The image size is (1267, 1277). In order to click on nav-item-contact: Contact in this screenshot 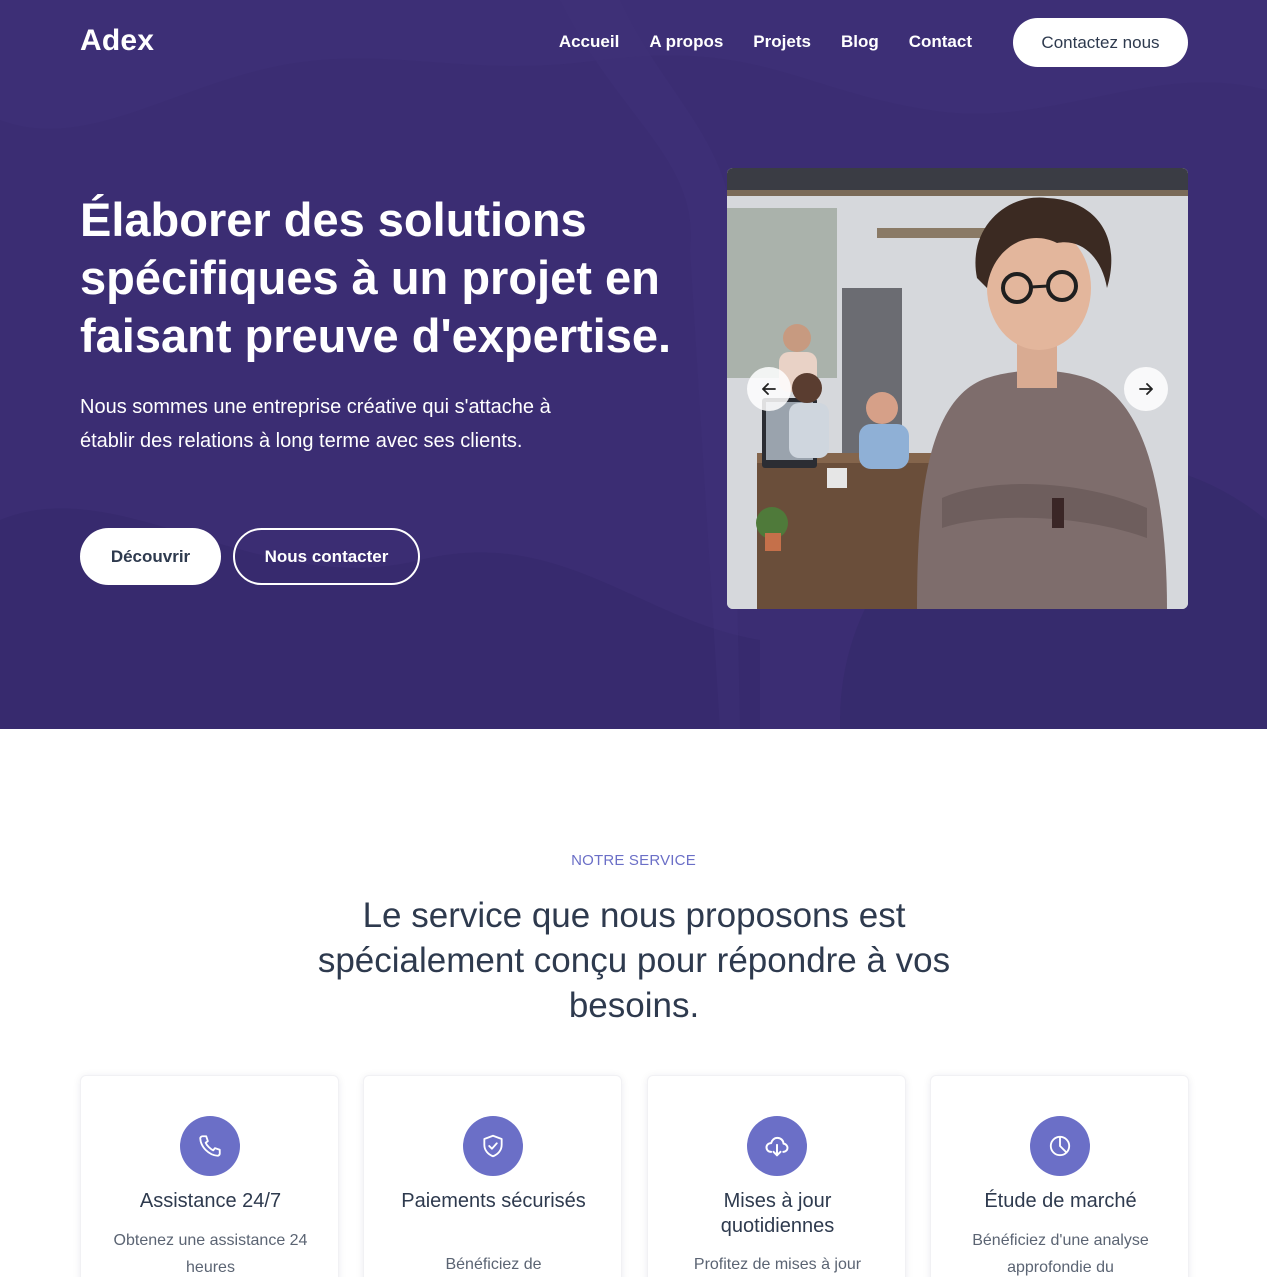, I will do `click(940, 42)`.